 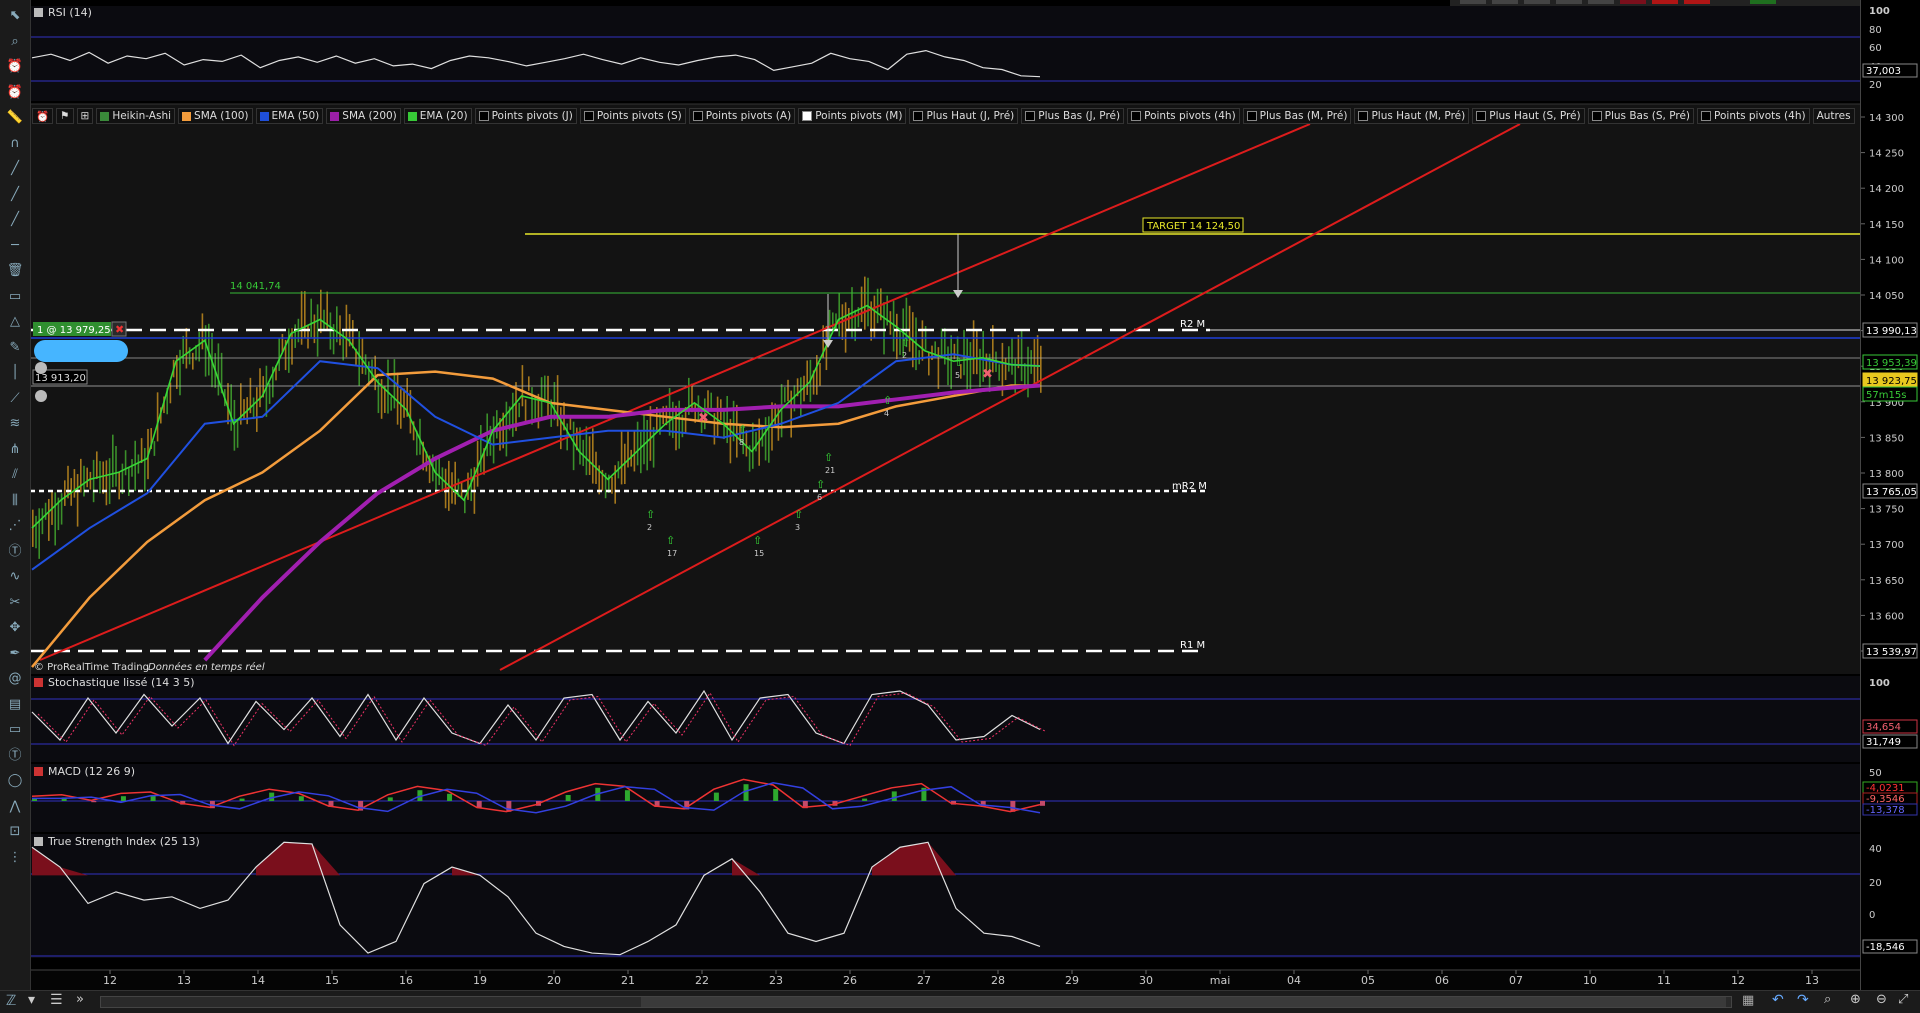 I want to click on fibonacci-icon: ≋, so click(x=15, y=424).